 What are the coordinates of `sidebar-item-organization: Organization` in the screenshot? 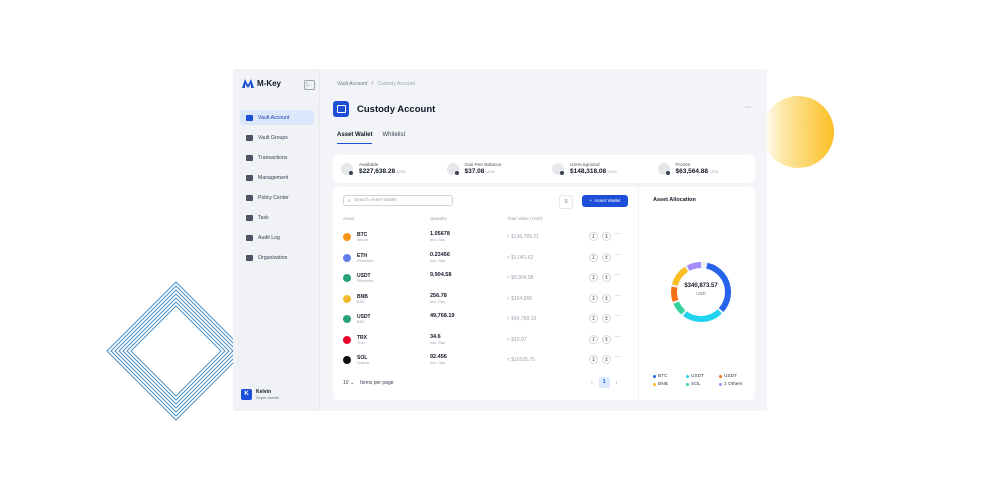 It's located at (277, 257).